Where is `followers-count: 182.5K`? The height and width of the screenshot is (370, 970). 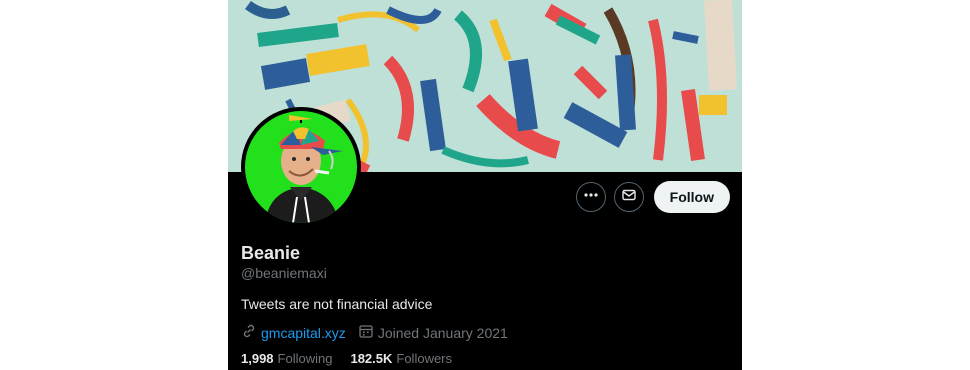 followers-count: 182.5K is located at coordinates (371, 358).